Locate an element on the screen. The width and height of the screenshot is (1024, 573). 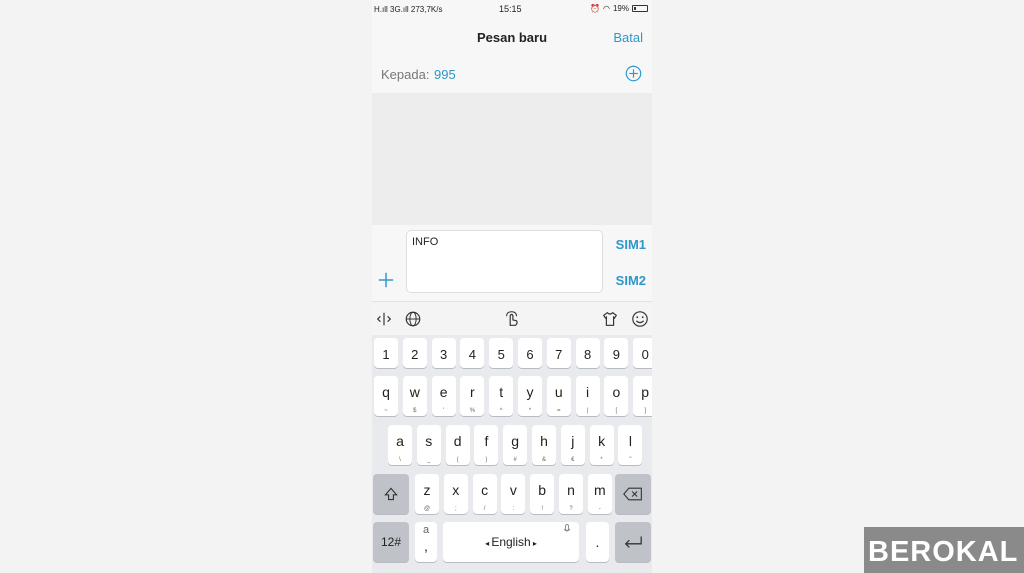
key-8: 8 is located at coordinates (587, 353).